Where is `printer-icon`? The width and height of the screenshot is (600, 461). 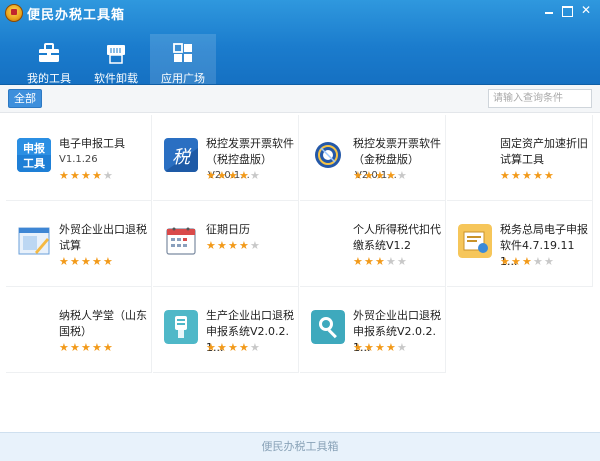 printer-icon is located at coordinates (116, 54).